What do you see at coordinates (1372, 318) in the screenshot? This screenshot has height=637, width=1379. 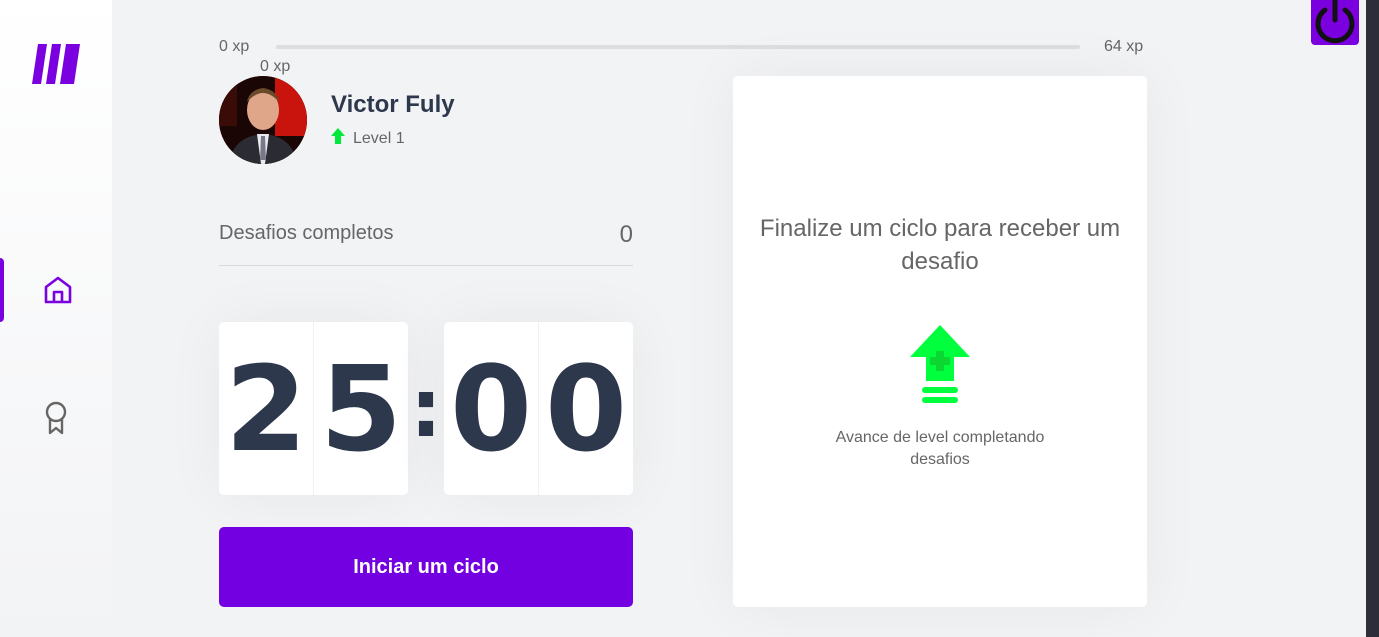 I see `window-edge` at bounding box center [1372, 318].